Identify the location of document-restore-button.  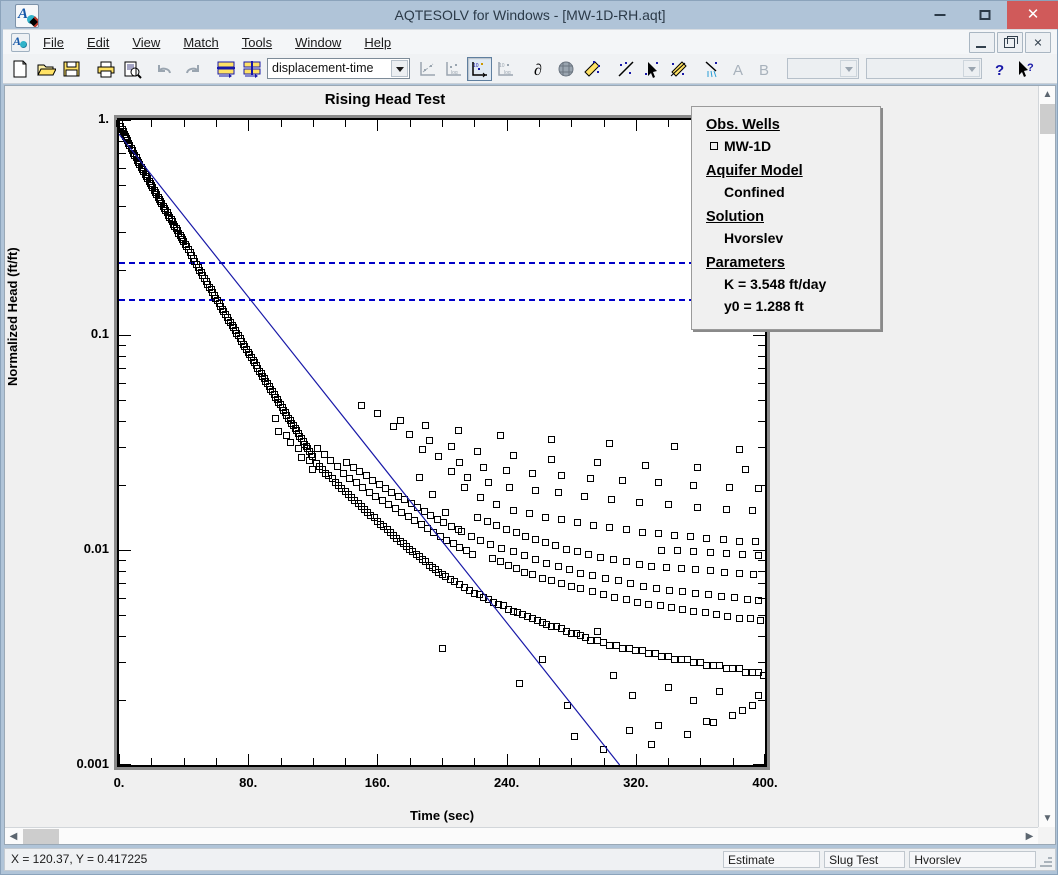
(1010, 42).